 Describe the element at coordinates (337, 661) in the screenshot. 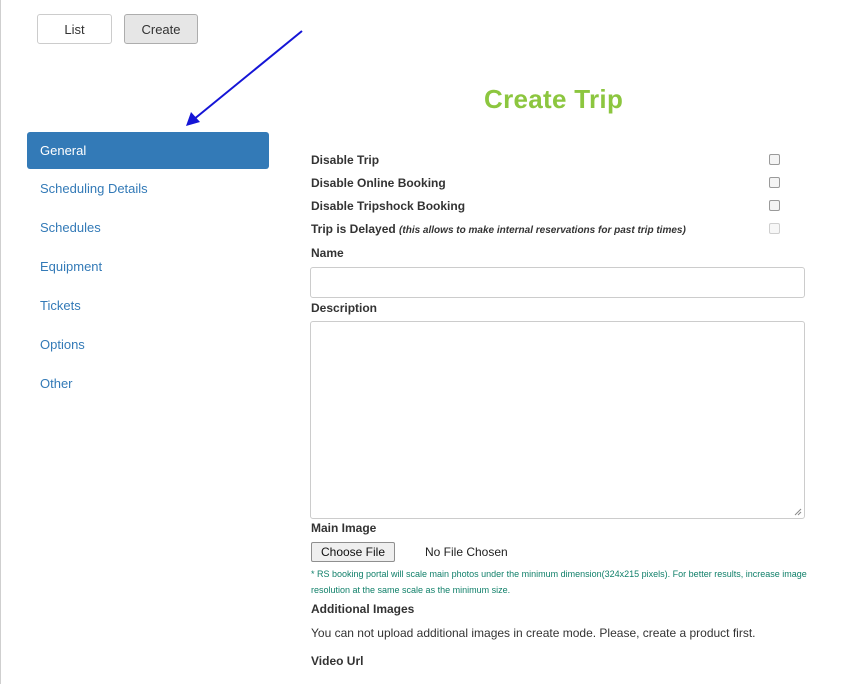

I see `video-url-label: Video Url` at that location.